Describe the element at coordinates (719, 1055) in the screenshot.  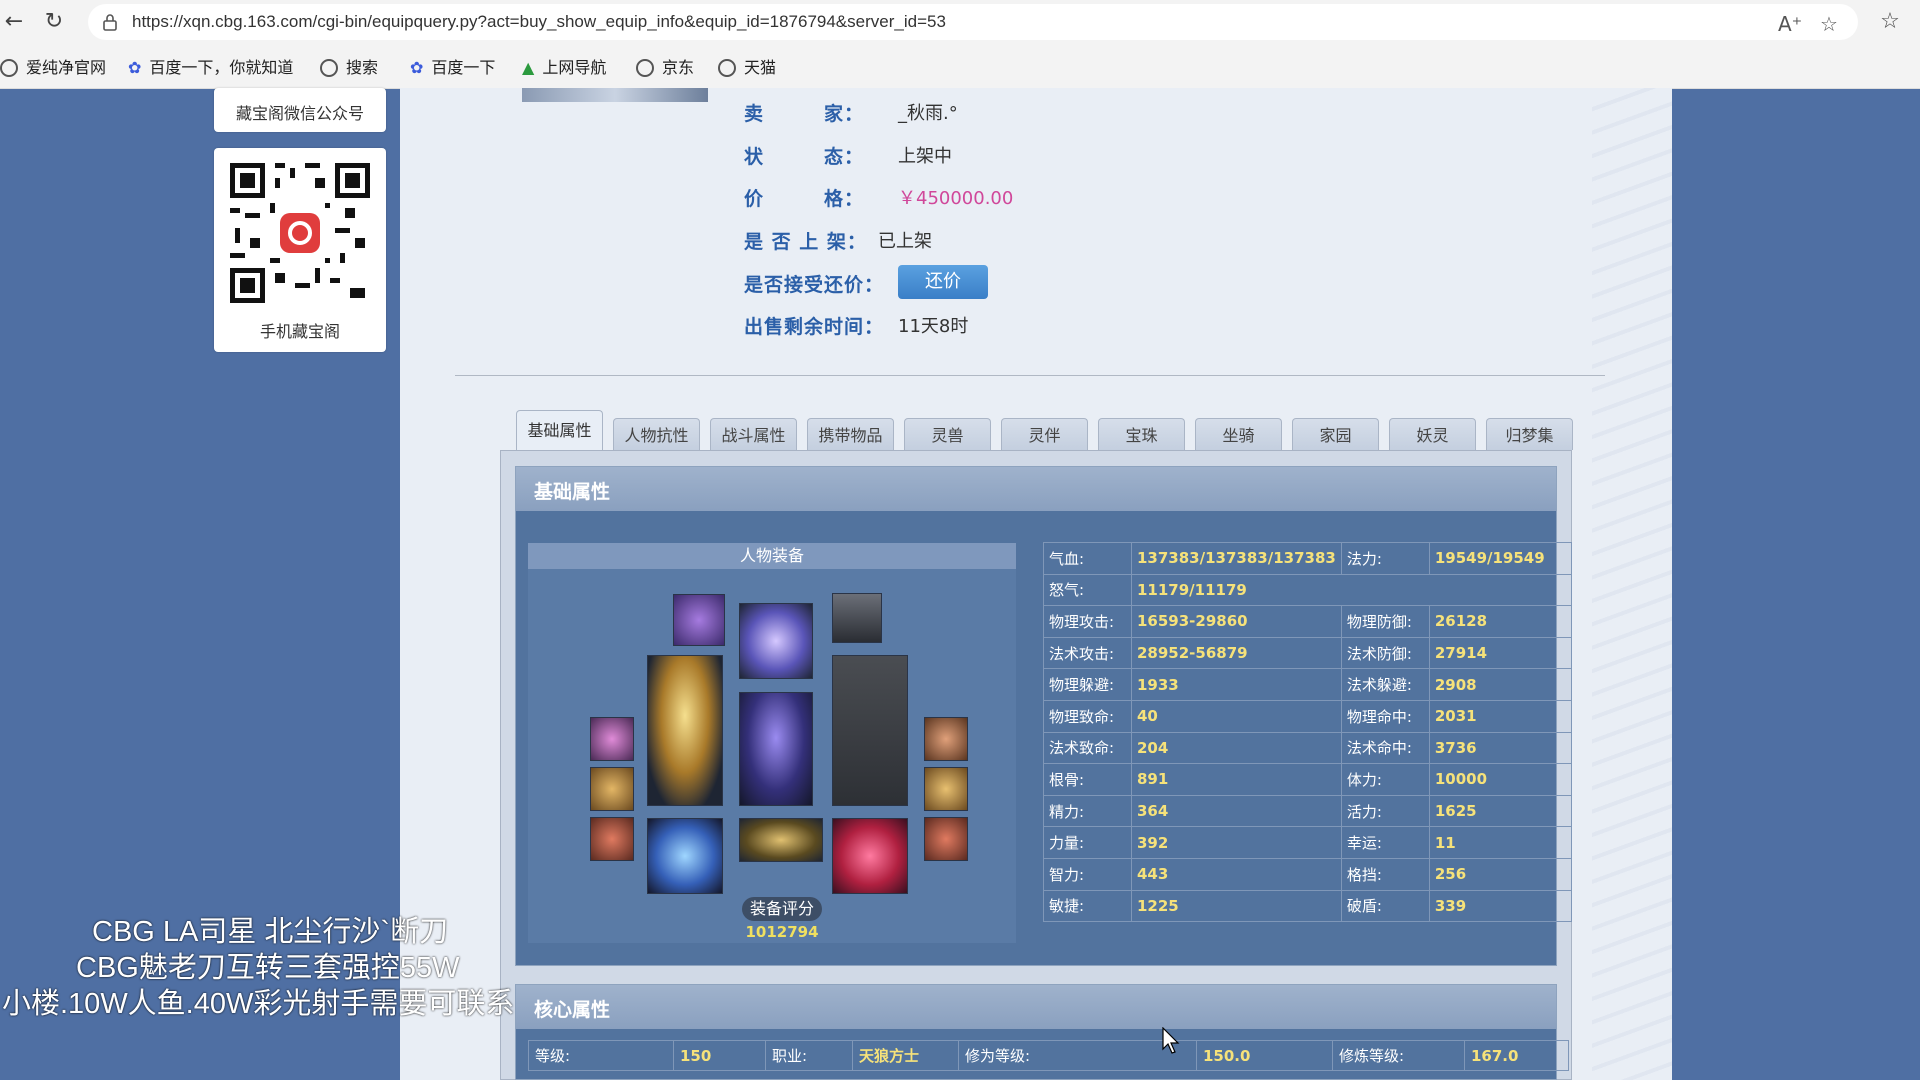
I see `core-value: 150` at that location.